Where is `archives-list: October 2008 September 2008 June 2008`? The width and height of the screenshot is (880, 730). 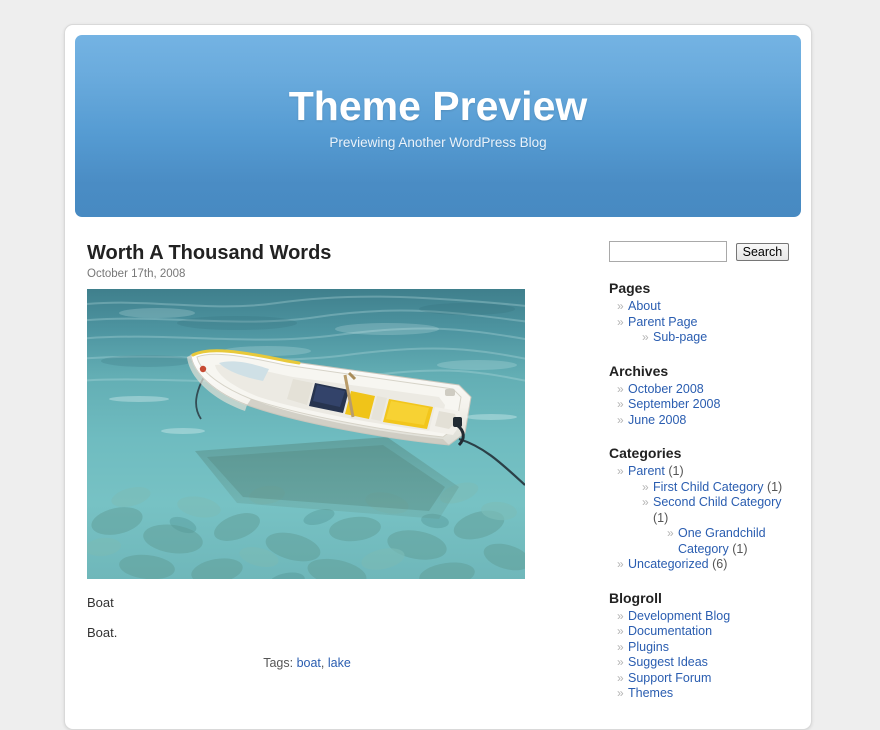 archives-list: October 2008 September 2008 June 2008 is located at coordinates (699, 405).